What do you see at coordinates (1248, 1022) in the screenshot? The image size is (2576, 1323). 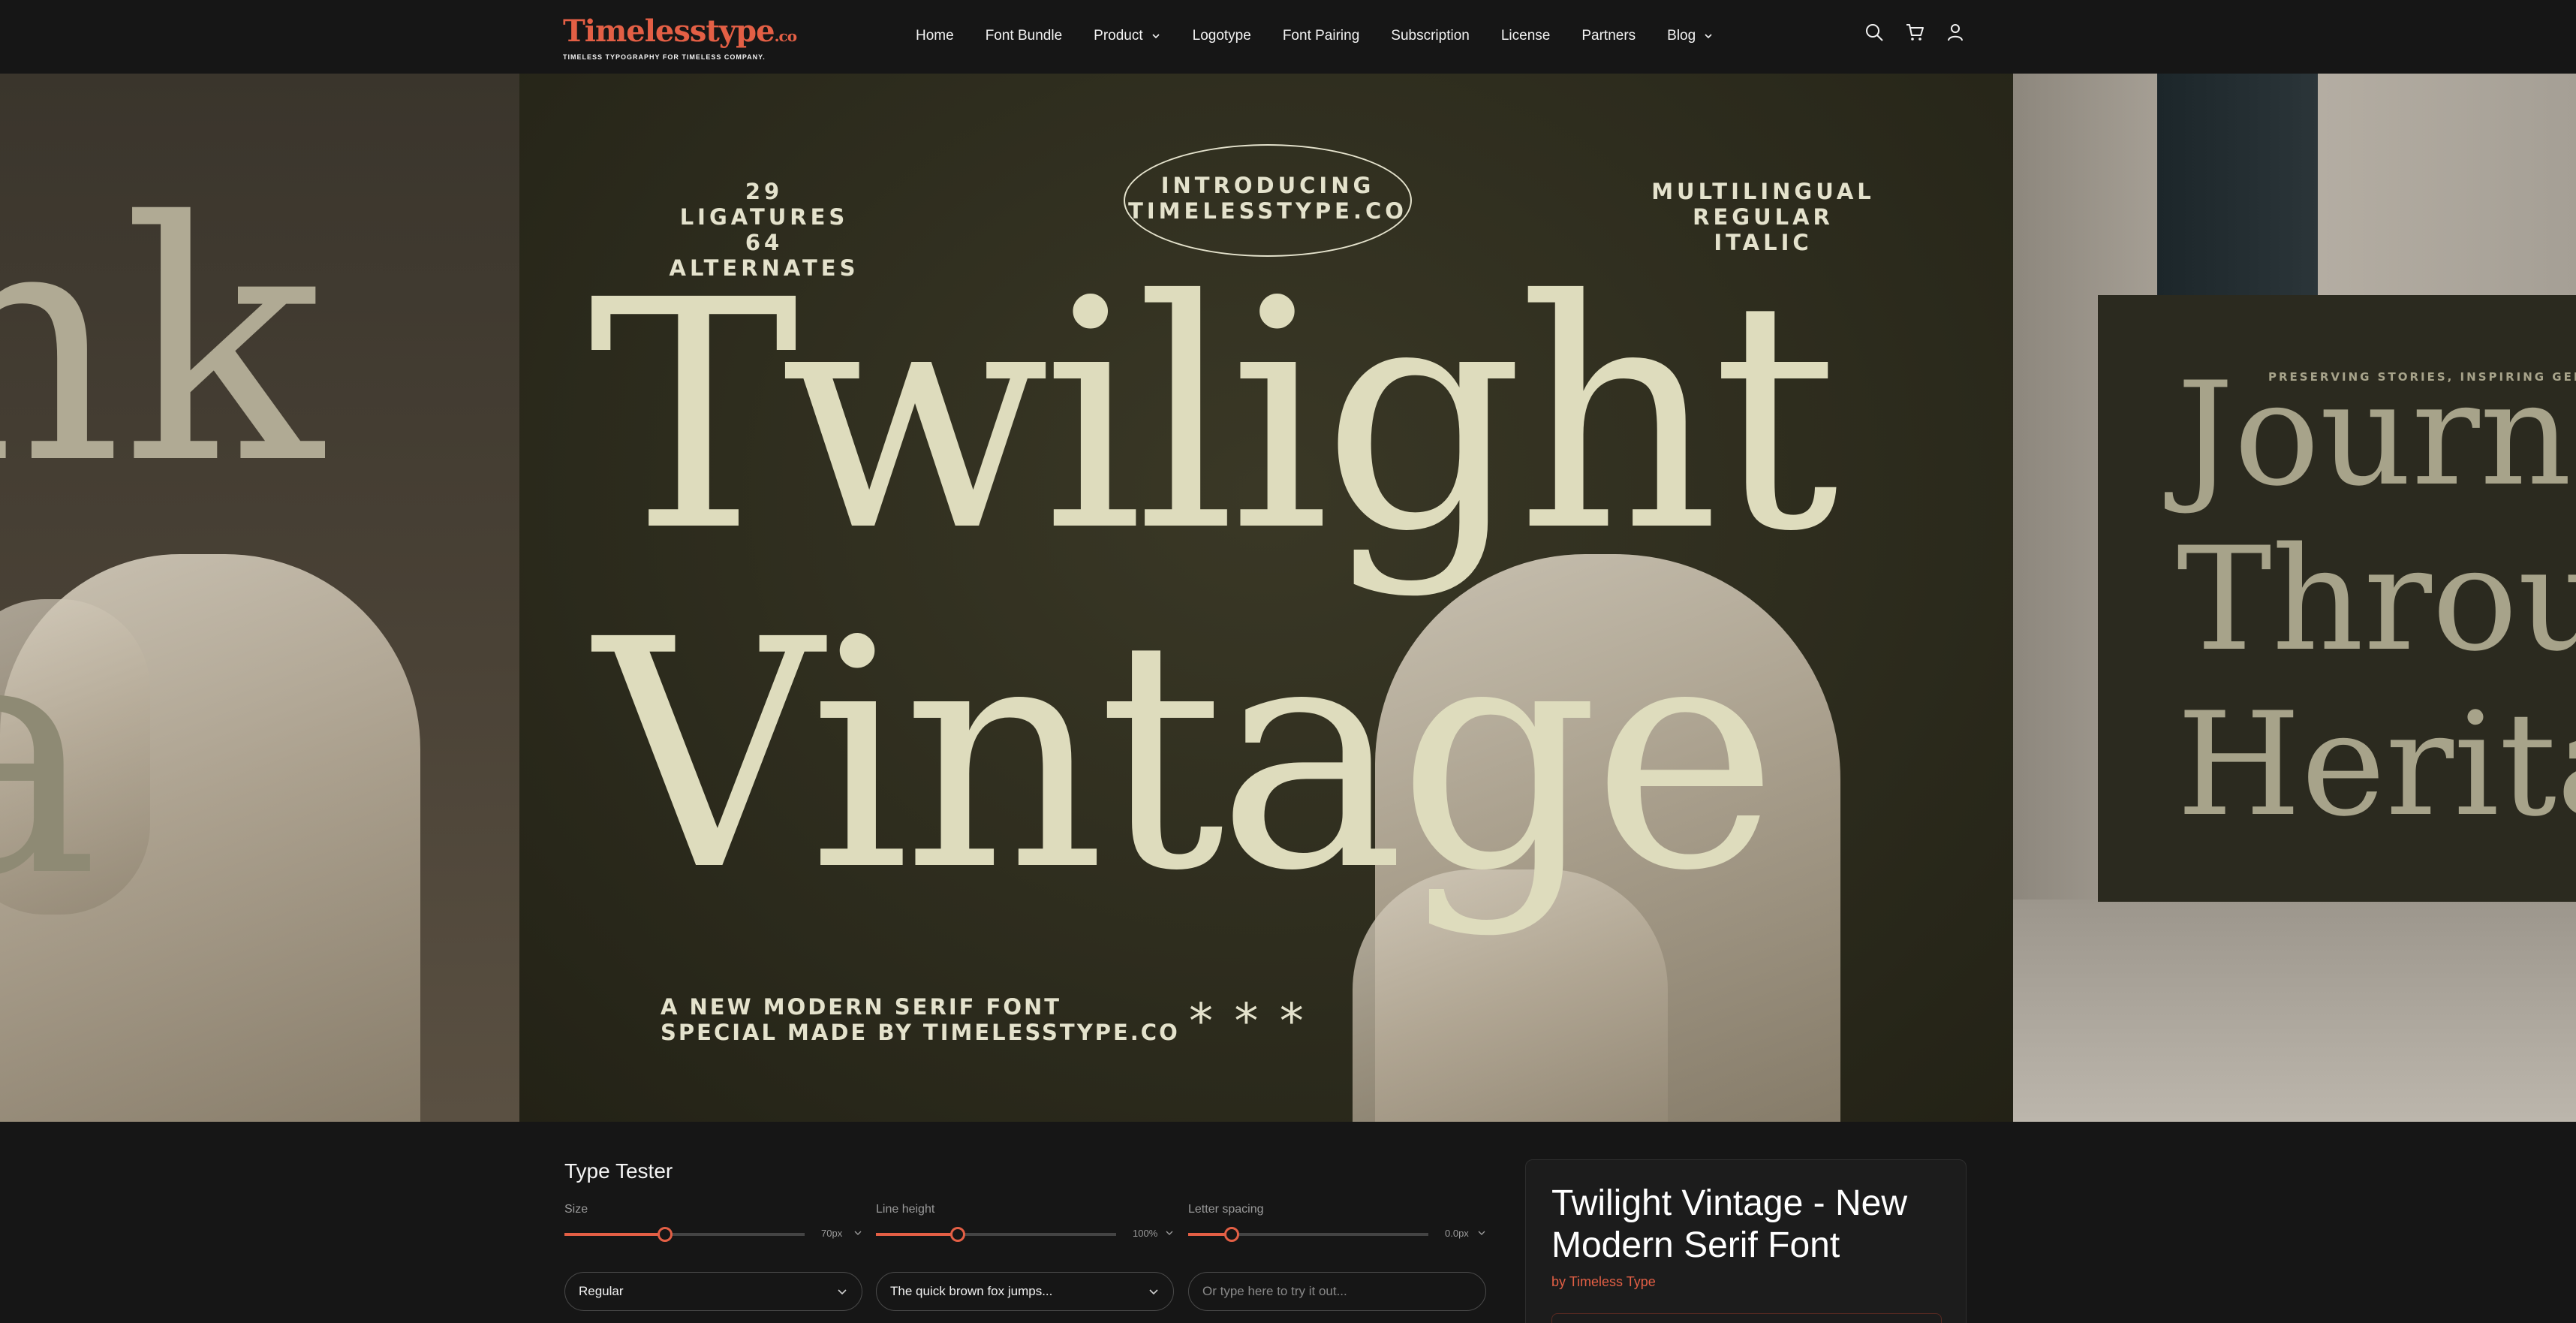 I see `decorative-asterisks: * * *` at bounding box center [1248, 1022].